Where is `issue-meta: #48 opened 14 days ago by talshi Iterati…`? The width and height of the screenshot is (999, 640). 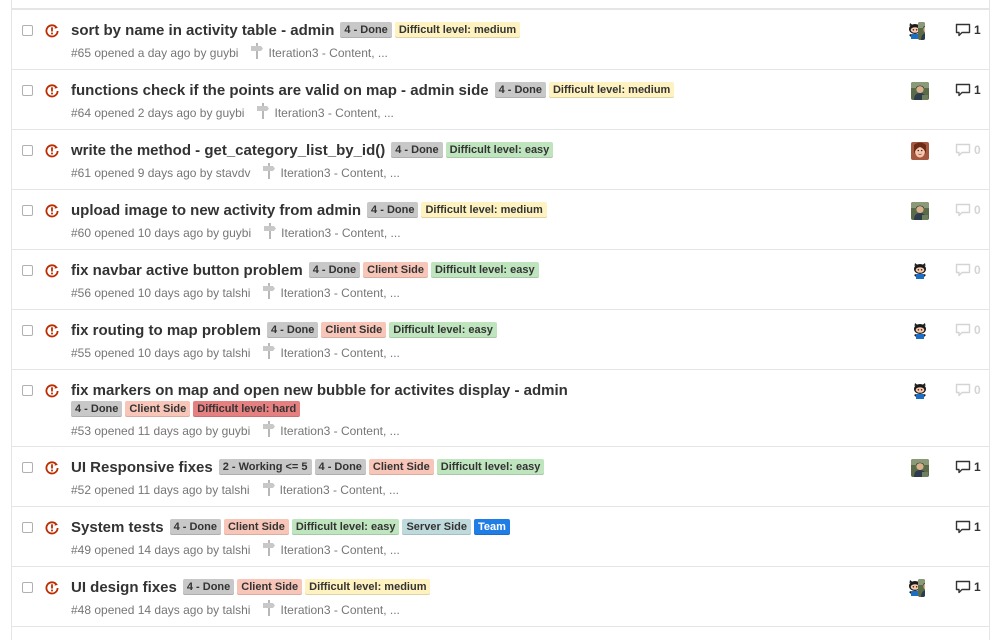
issue-meta: #48 opened 14 days ago by talshi Iterati… is located at coordinates (235, 610).